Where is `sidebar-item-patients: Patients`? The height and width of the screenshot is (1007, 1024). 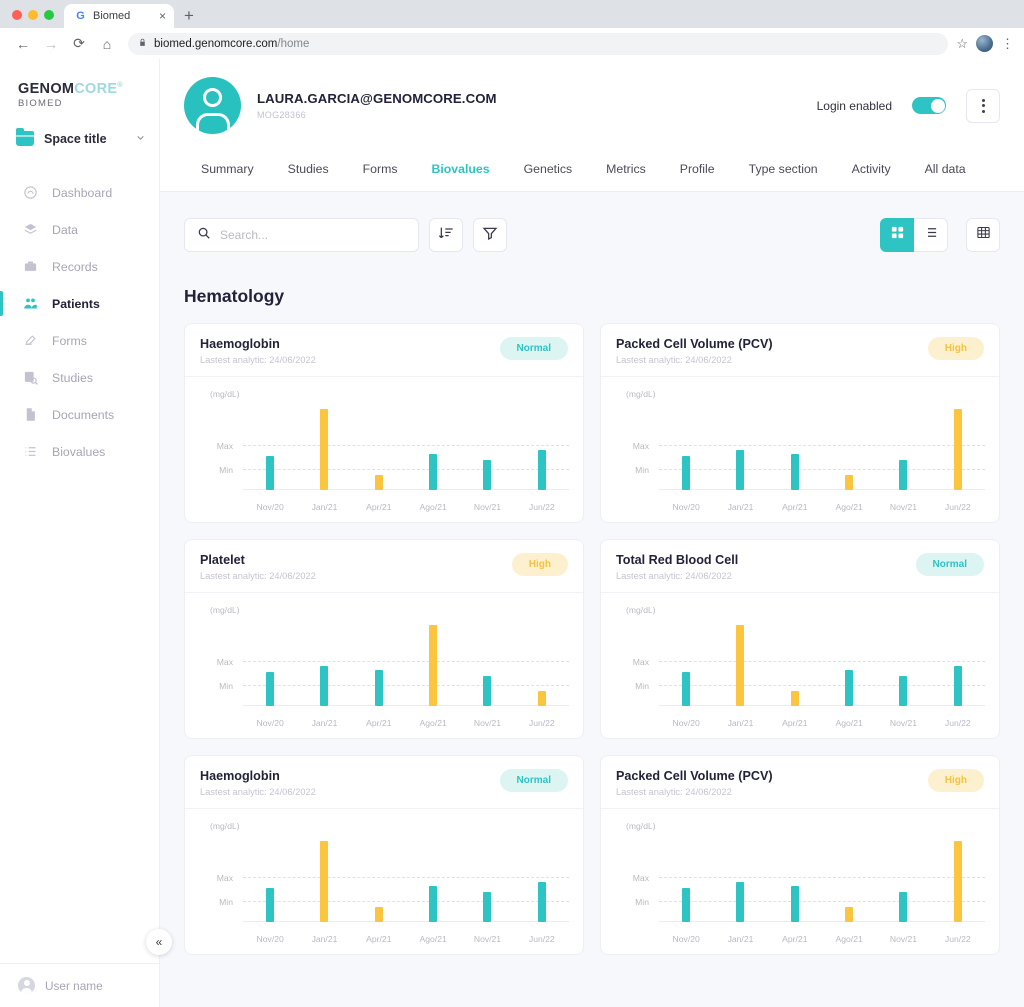 sidebar-item-patients: Patients is located at coordinates (79, 303).